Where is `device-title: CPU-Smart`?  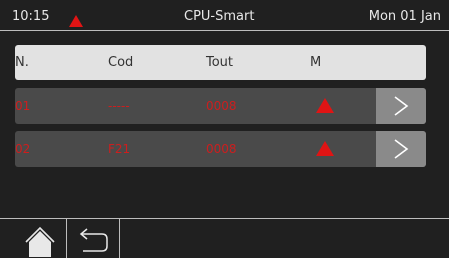
device-title: CPU-Smart is located at coordinates (219, 16).